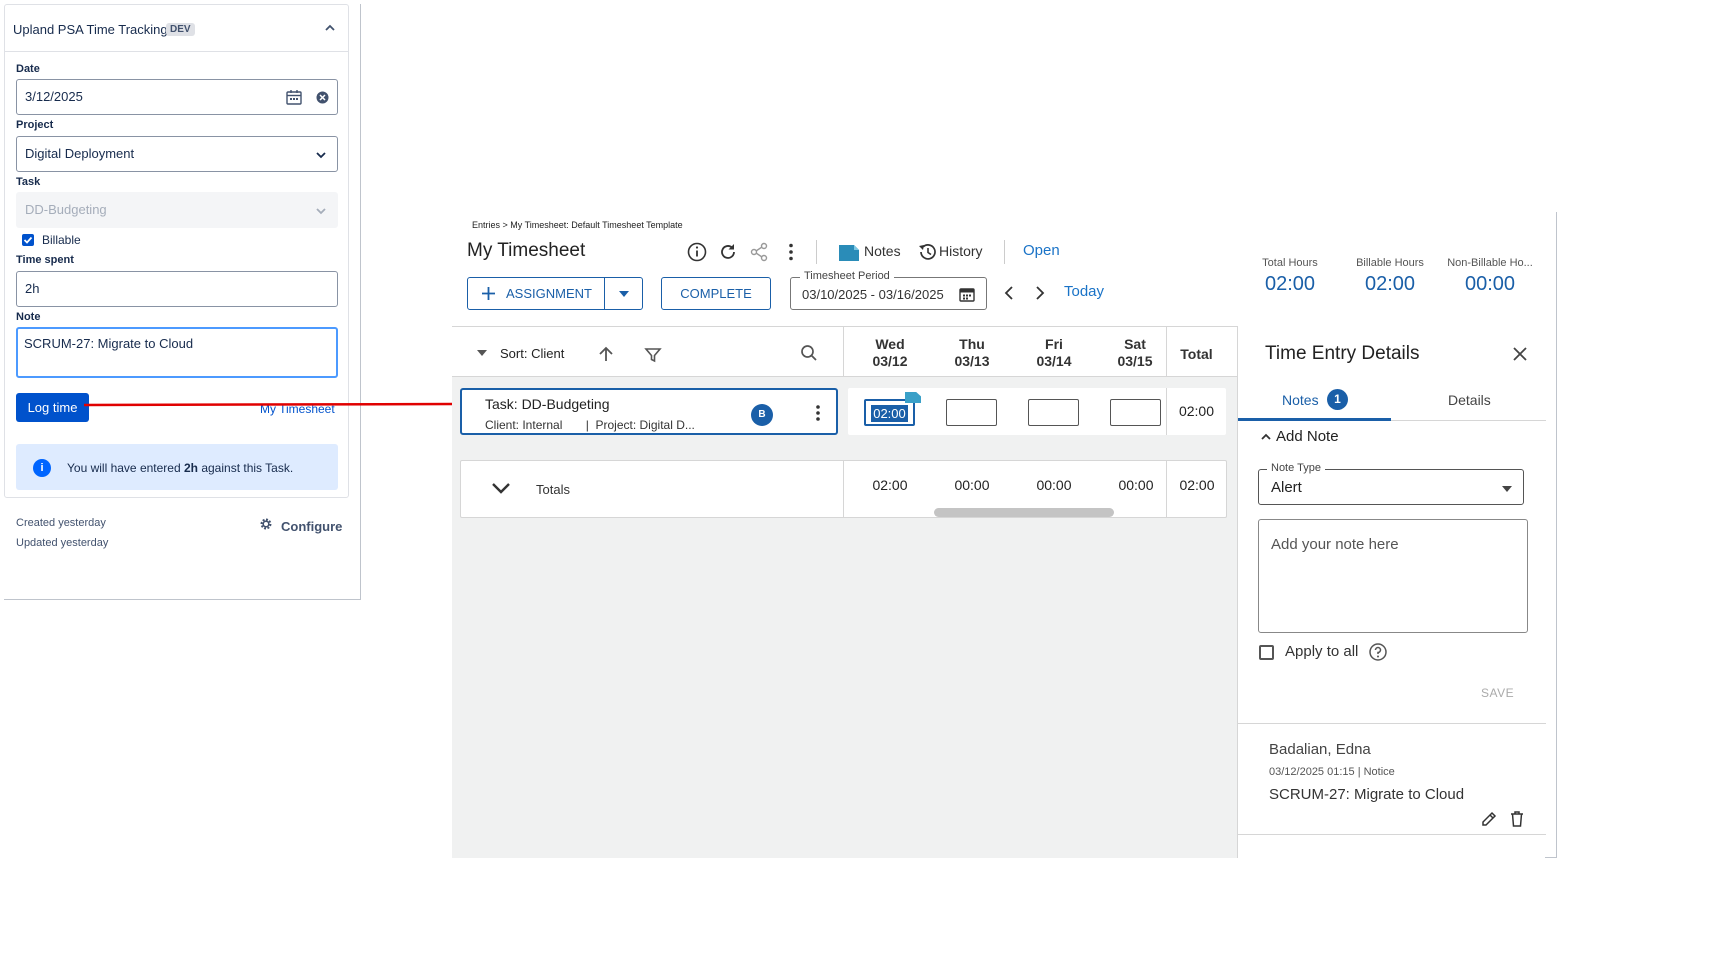 Image resolution: width=1721 pixels, height=954 pixels. What do you see at coordinates (716, 293) in the screenshot?
I see `complete-button: COMPLETE` at bounding box center [716, 293].